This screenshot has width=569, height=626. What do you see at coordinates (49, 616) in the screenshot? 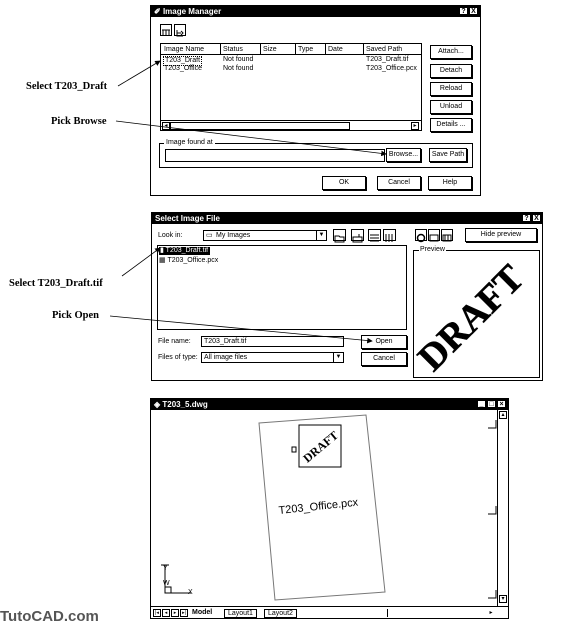
I see `watermark-logo: TutoCAD.com` at bounding box center [49, 616].